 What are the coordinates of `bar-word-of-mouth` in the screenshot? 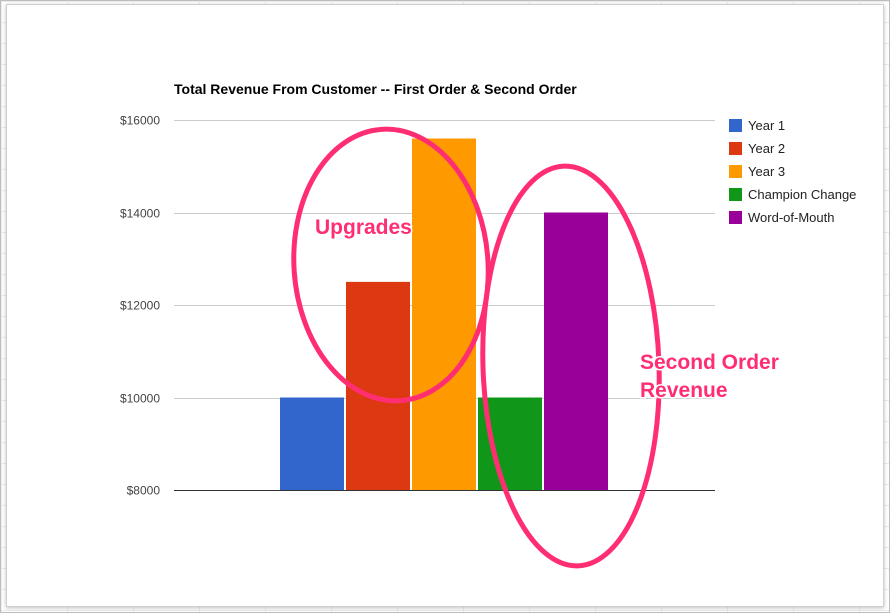 It's located at (576, 351).